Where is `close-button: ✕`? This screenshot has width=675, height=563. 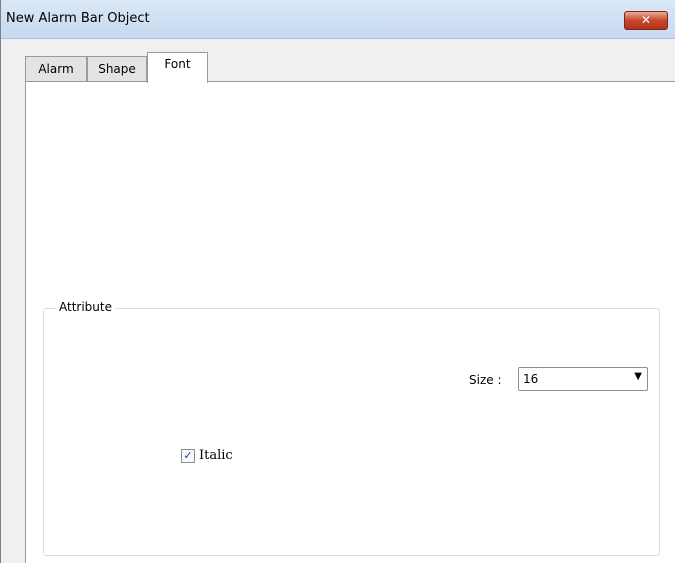 close-button: ✕ is located at coordinates (646, 20).